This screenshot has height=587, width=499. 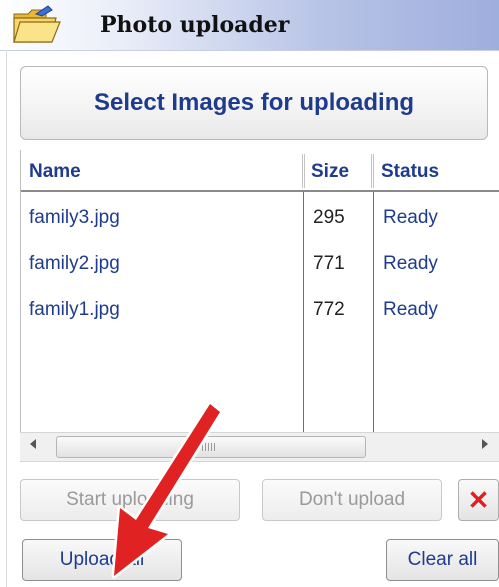 I want to click on file-row: family2.jpg 771 Ready, so click(x=260, y=265).